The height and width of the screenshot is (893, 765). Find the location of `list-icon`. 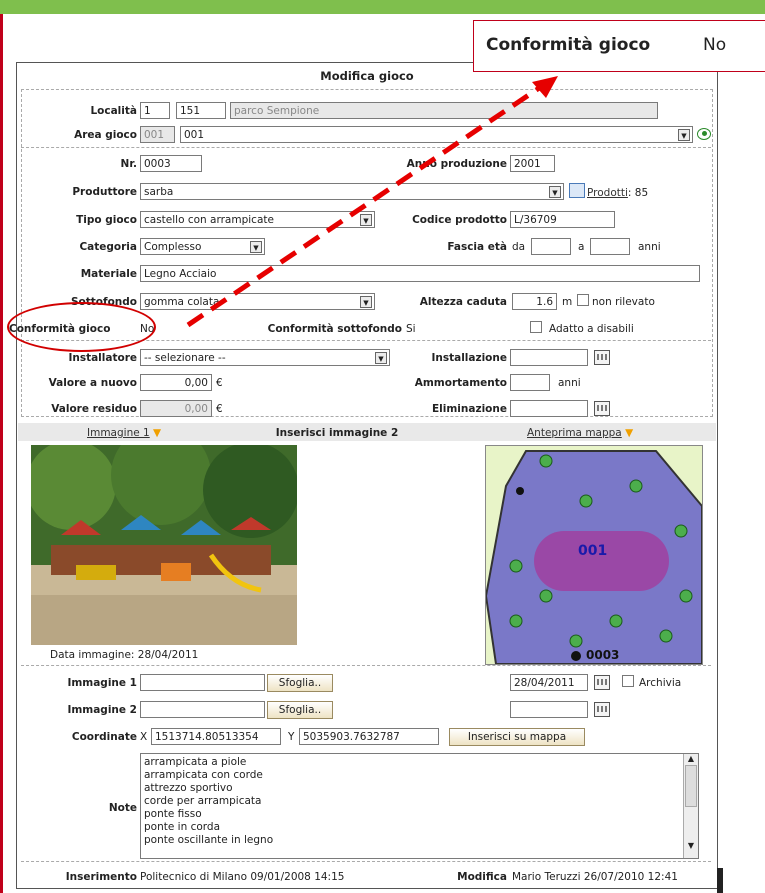

list-icon is located at coordinates (577, 190).